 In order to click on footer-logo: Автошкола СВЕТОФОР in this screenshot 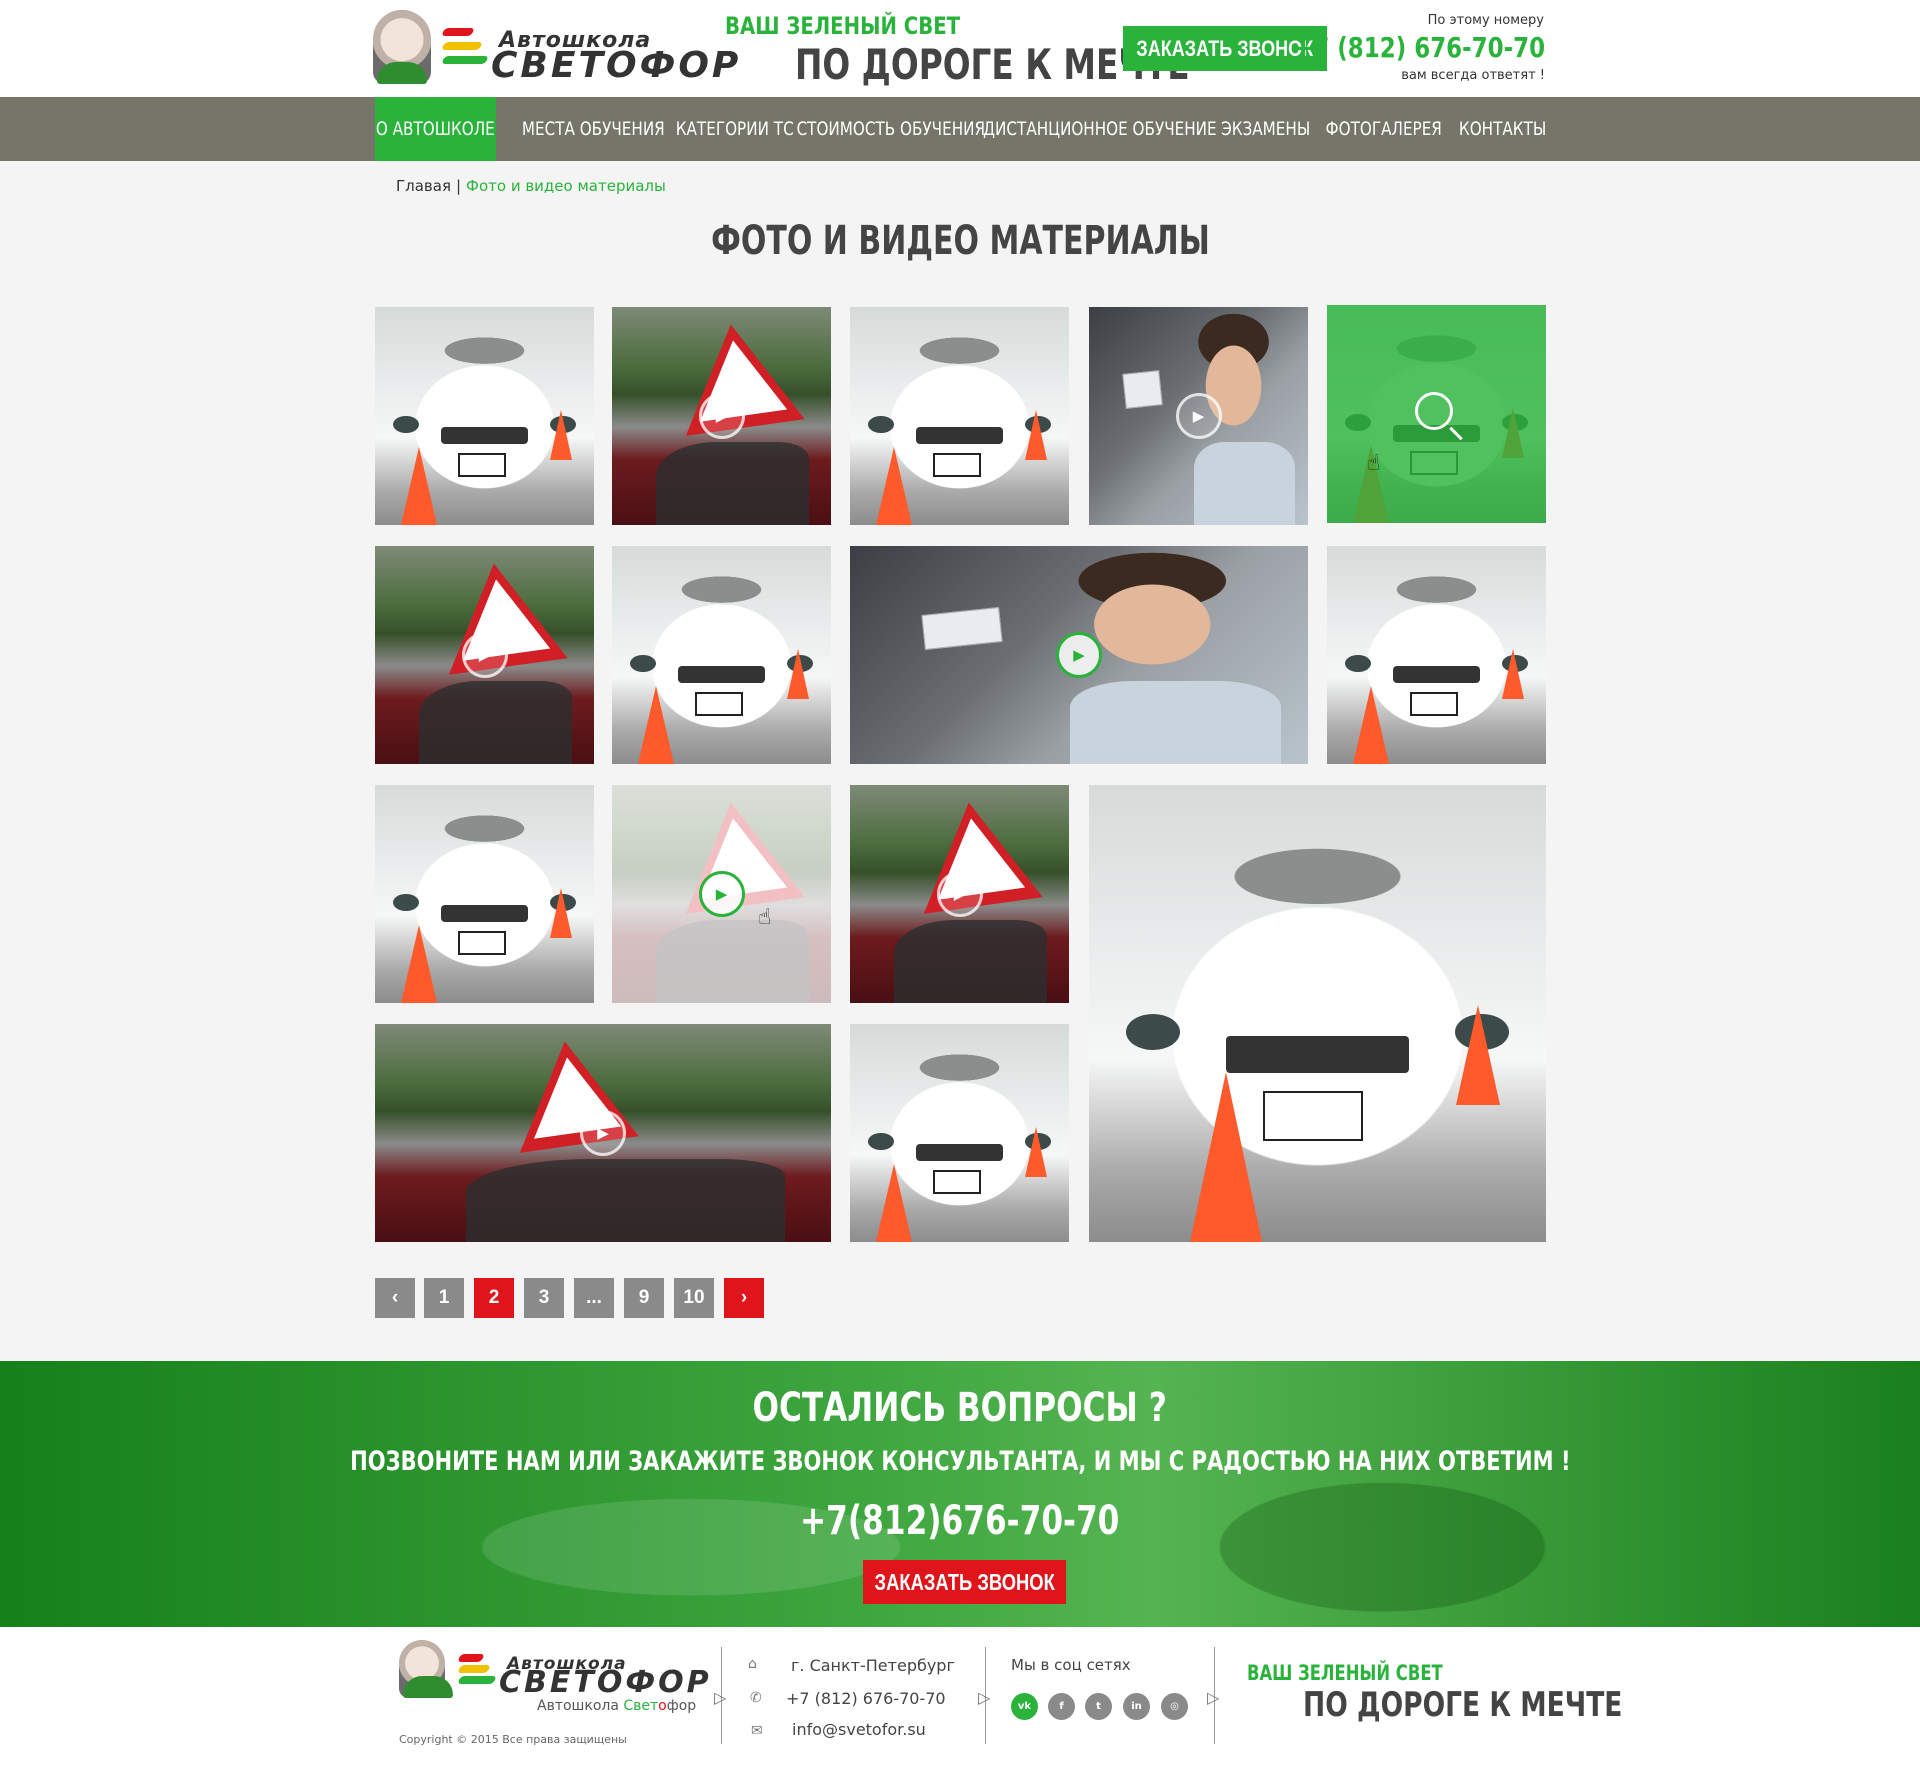, I will do `click(554, 1669)`.